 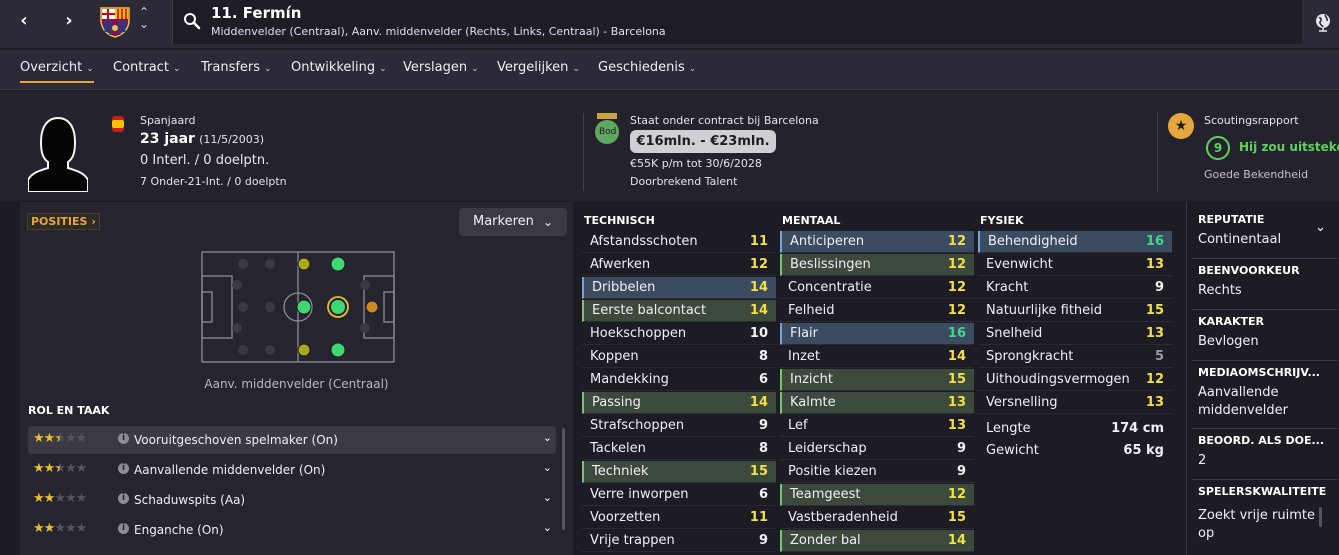 What do you see at coordinates (877, 288) in the screenshot?
I see `attribute-row: Concentratie 12` at bounding box center [877, 288].